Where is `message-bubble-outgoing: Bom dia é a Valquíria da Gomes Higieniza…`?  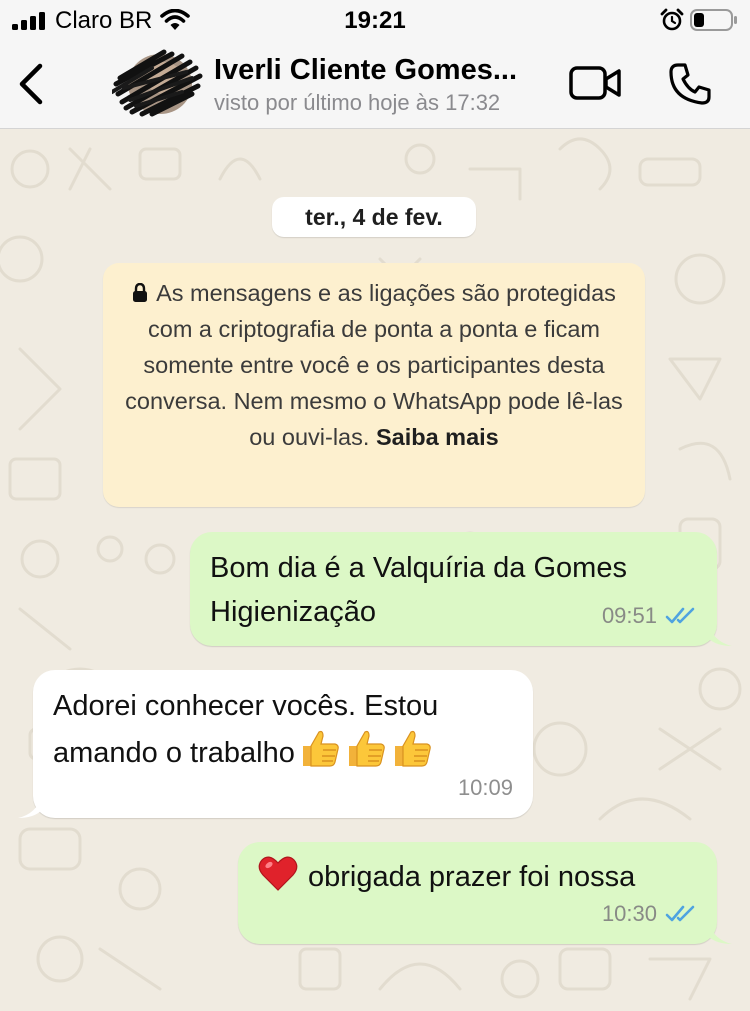 message-bubble-outgoing: Bom dia é a Valquíria da Gomes Higieniza… is located at coordinates (453, 589).